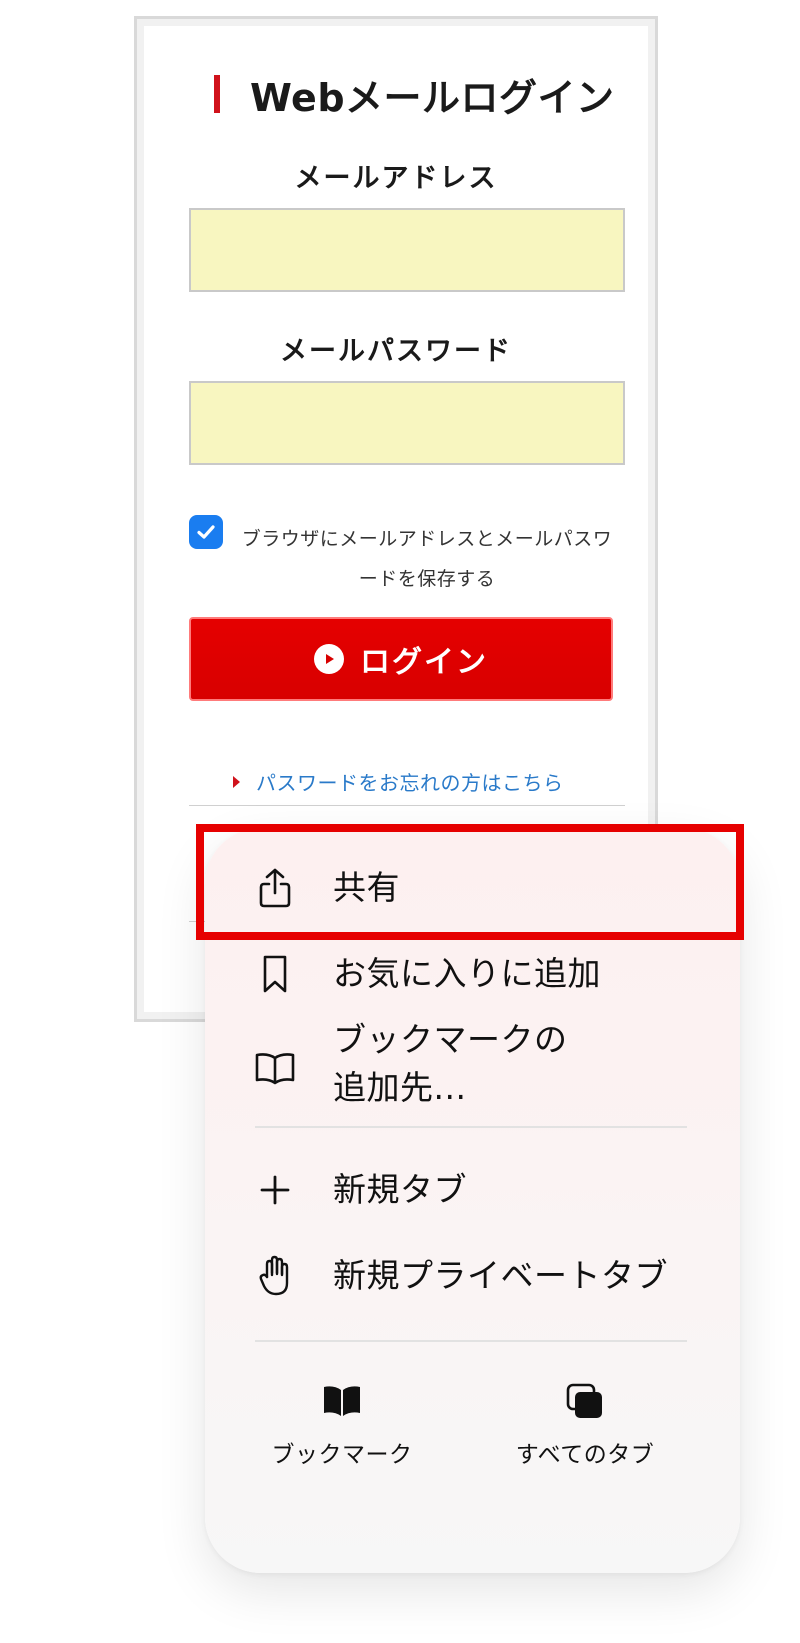  I want to click on email-label: メールアドレス, so click(396, 178).